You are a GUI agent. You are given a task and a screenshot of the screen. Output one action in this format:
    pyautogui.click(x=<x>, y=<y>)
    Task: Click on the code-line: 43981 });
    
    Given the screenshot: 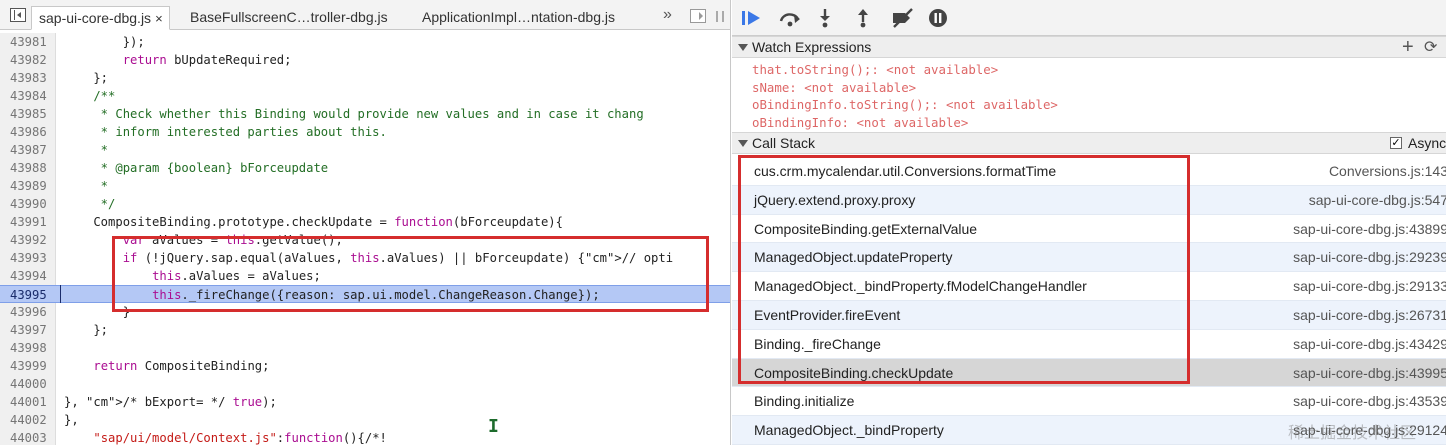 What is the action you would take?
    pyautogui.click(x=365, y=42)
    